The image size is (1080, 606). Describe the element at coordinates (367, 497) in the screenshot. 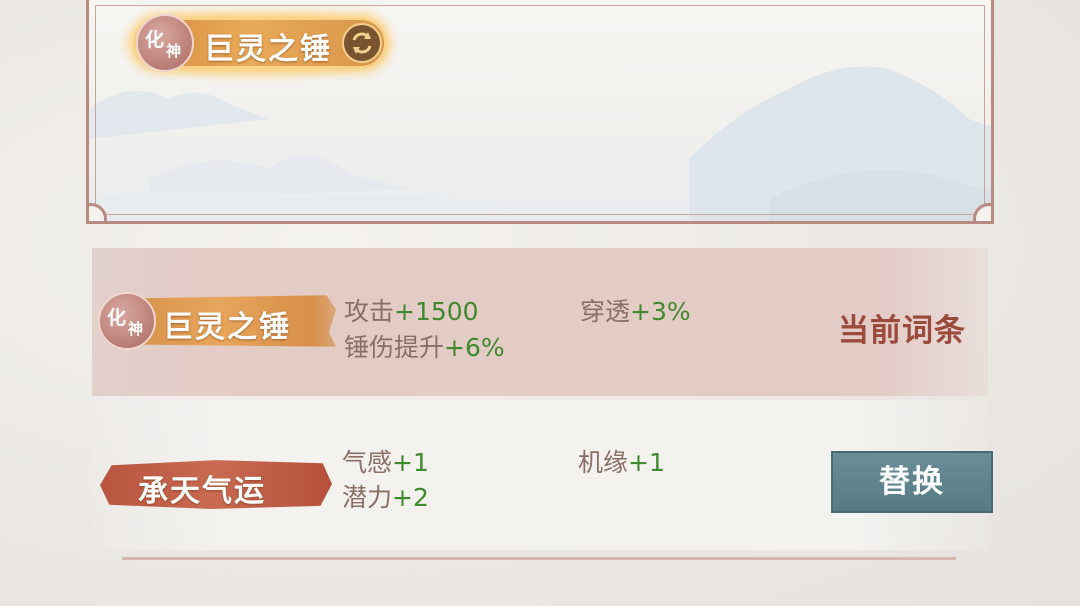

I see `stat-label: 潜力` at that location.